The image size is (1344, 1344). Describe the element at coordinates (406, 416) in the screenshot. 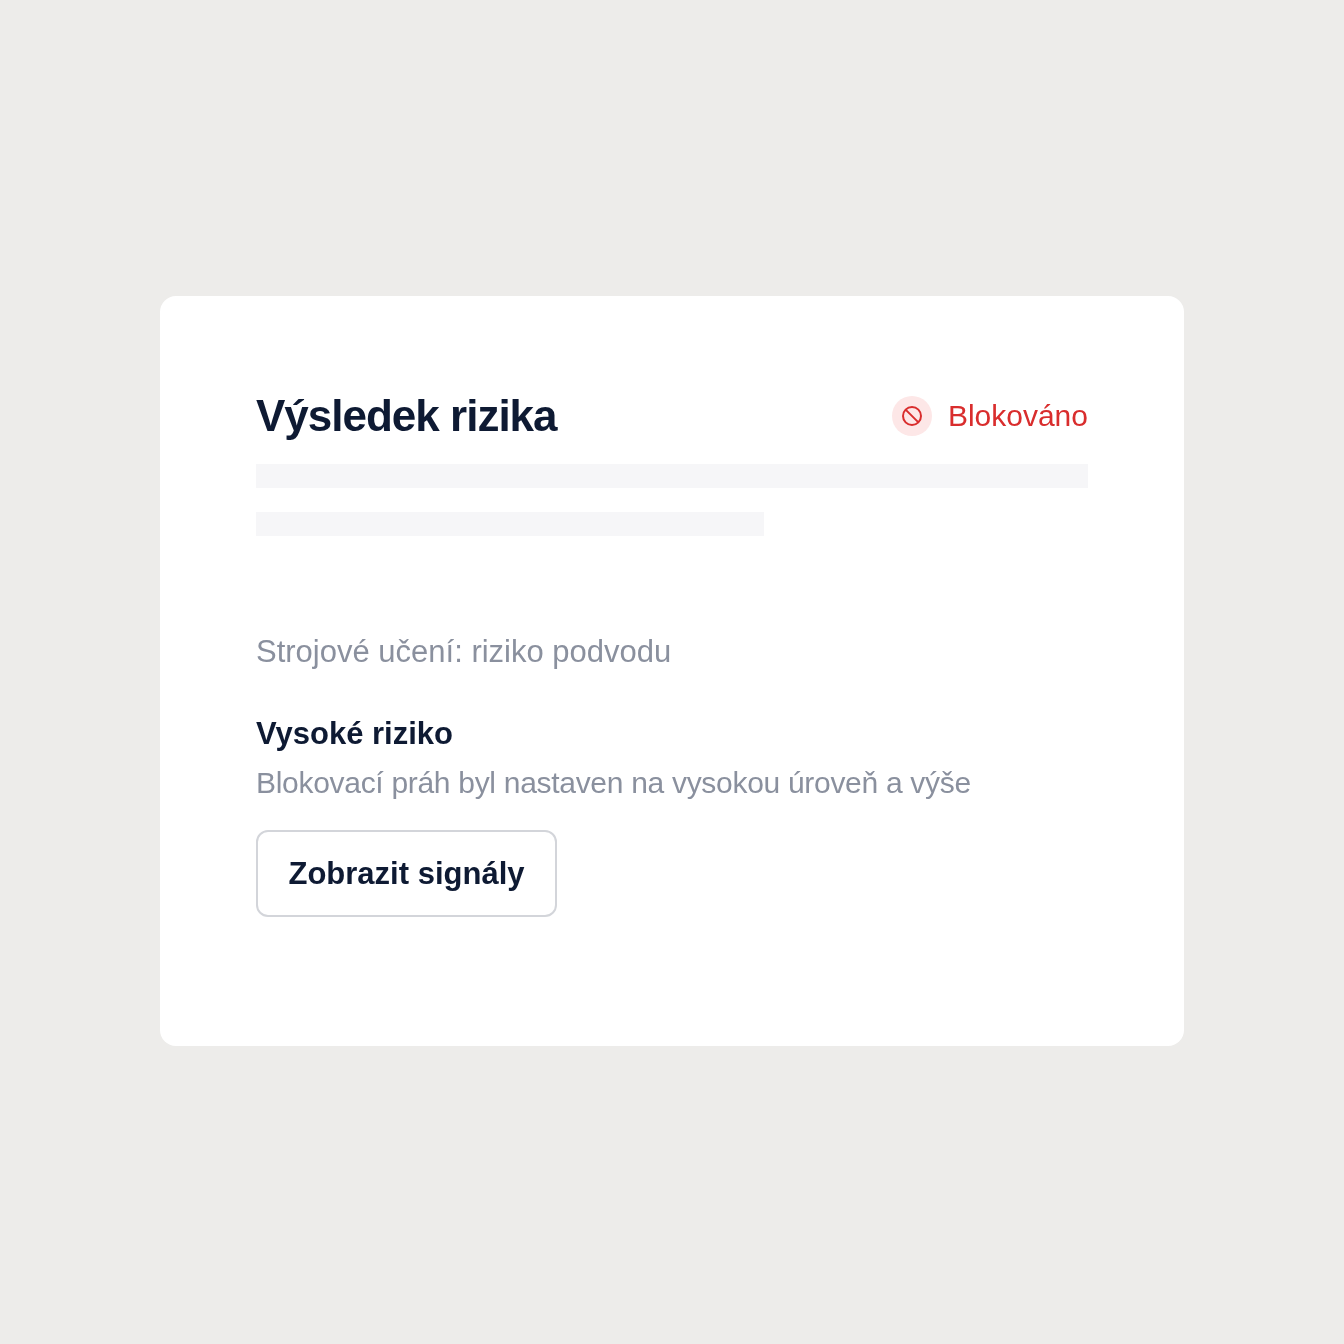

I see `card-title: Výsledek rizika` at that location.